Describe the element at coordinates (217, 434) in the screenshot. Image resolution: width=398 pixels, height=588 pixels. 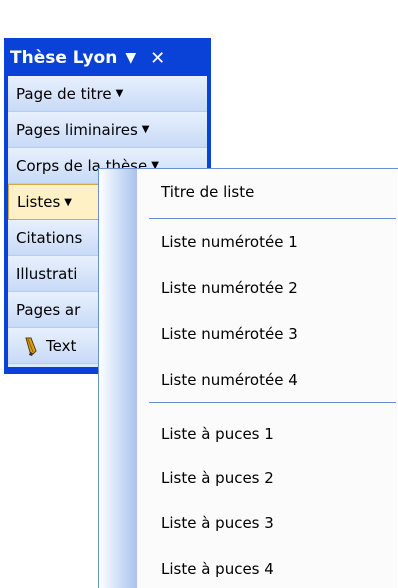
I see `submenu-item-liste-a-puces-1: Liste à puces 1` at that location.